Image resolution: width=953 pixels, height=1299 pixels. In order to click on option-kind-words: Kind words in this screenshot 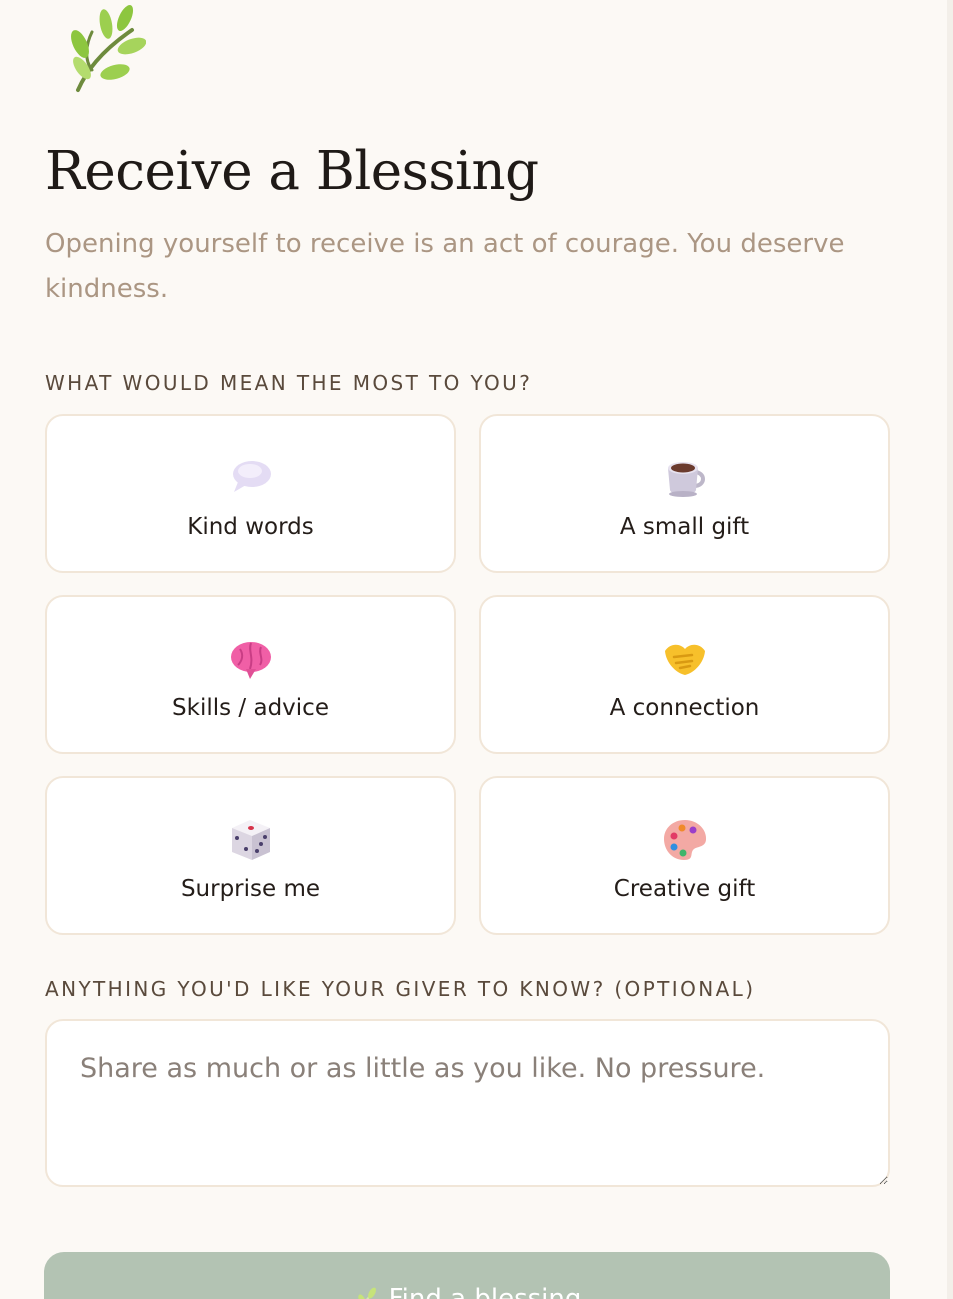, I will do `click(250, 493)`.